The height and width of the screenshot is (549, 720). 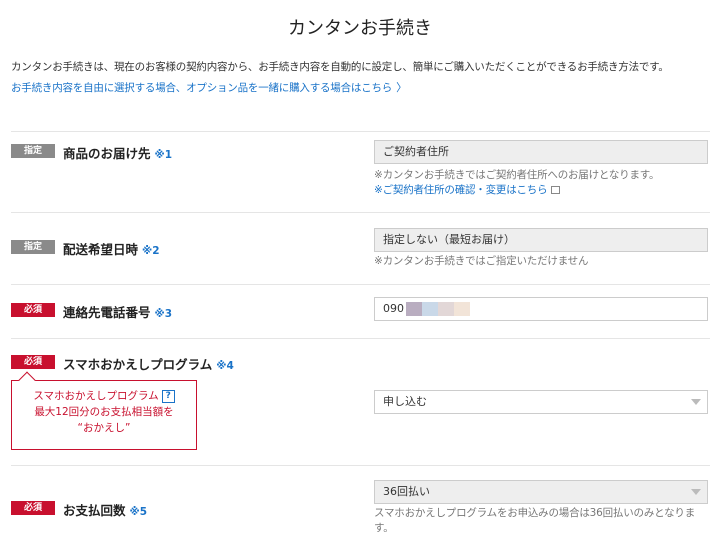 I want to click on contract-address-link-label: ※ご契約者住所の確認・変更はこちら, so click(x=461, y=190).